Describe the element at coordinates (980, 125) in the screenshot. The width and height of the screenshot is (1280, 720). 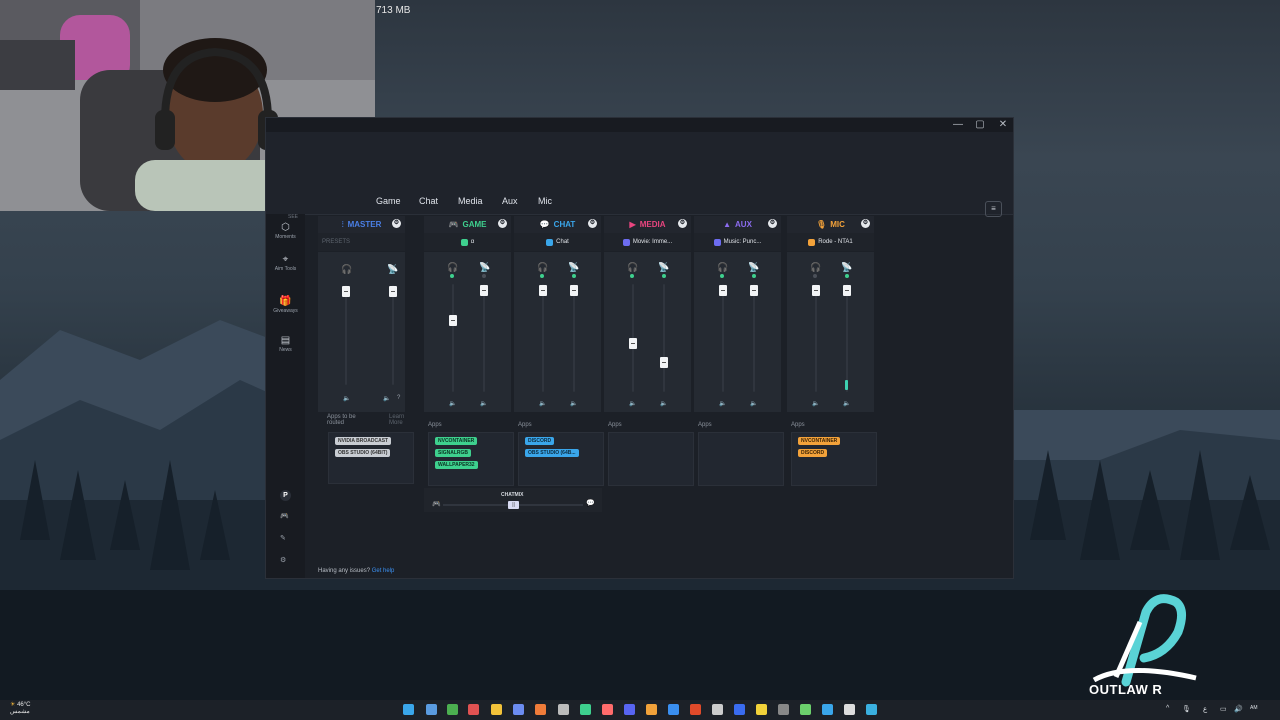
I see `maximize-button: ▢` at that location.